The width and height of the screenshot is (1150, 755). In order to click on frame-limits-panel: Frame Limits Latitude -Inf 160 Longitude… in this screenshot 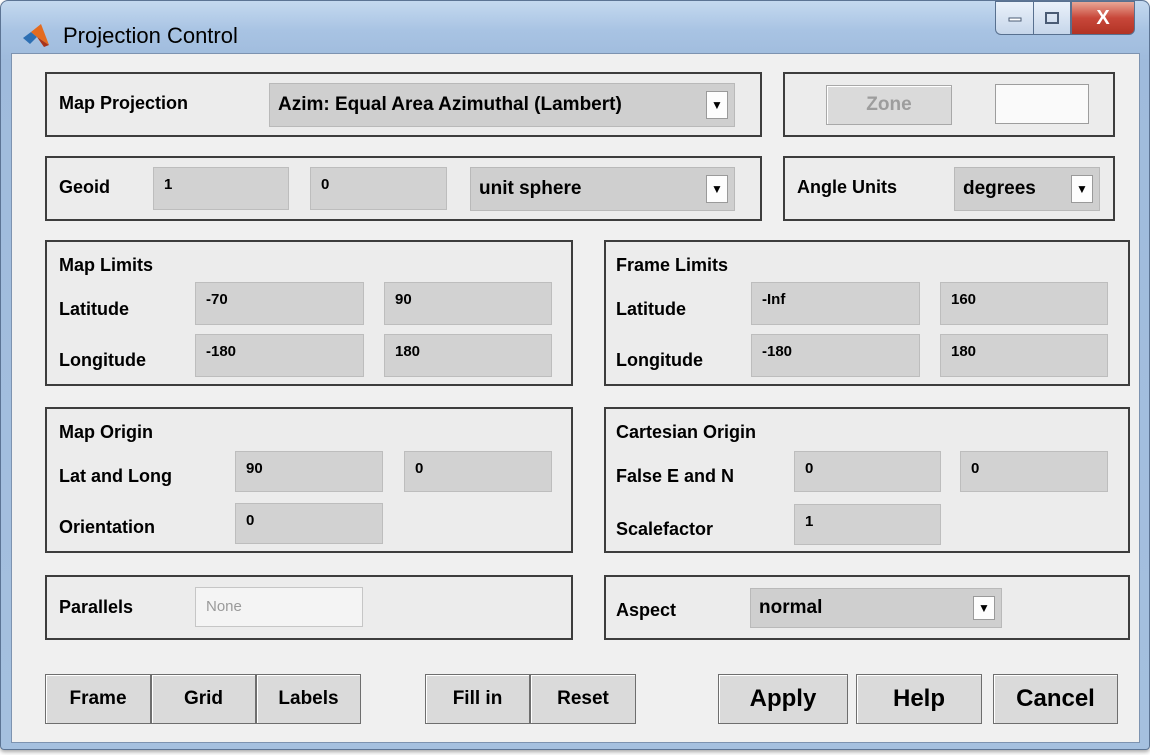, I will do `click(867, 313)`.